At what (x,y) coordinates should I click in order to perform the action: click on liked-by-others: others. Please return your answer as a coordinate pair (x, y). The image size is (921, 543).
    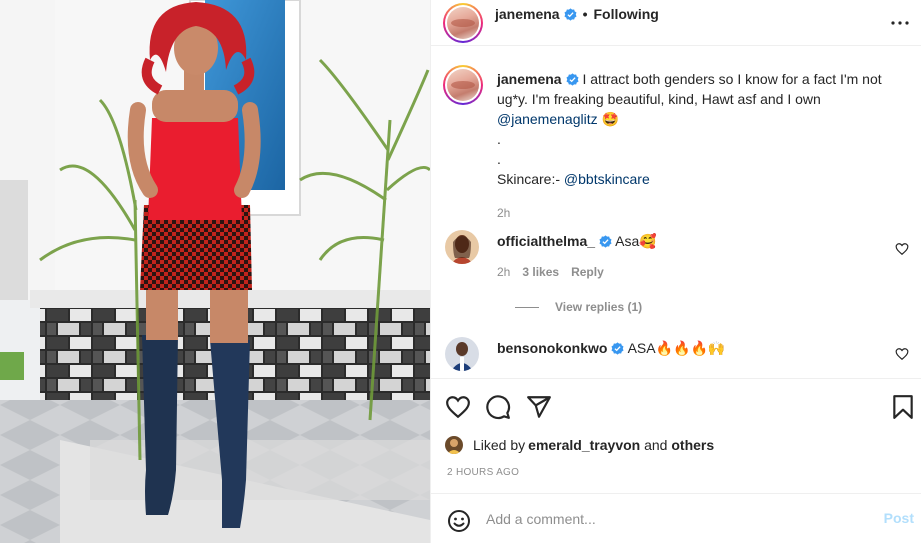
    Looking at the image, I should click on (692, 445).